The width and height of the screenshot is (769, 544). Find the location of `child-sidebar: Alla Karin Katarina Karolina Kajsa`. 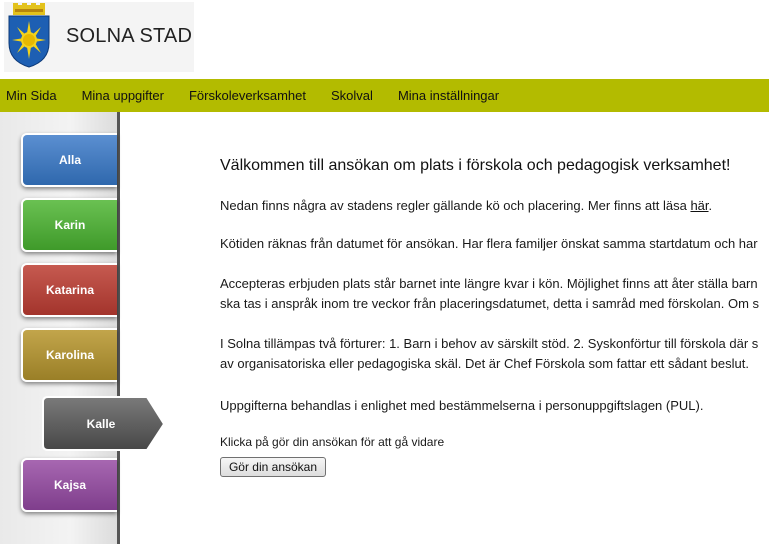

child-sidebar: Alla Karin Katarina Karolina Kajsa is located at coordinates (60, 328).